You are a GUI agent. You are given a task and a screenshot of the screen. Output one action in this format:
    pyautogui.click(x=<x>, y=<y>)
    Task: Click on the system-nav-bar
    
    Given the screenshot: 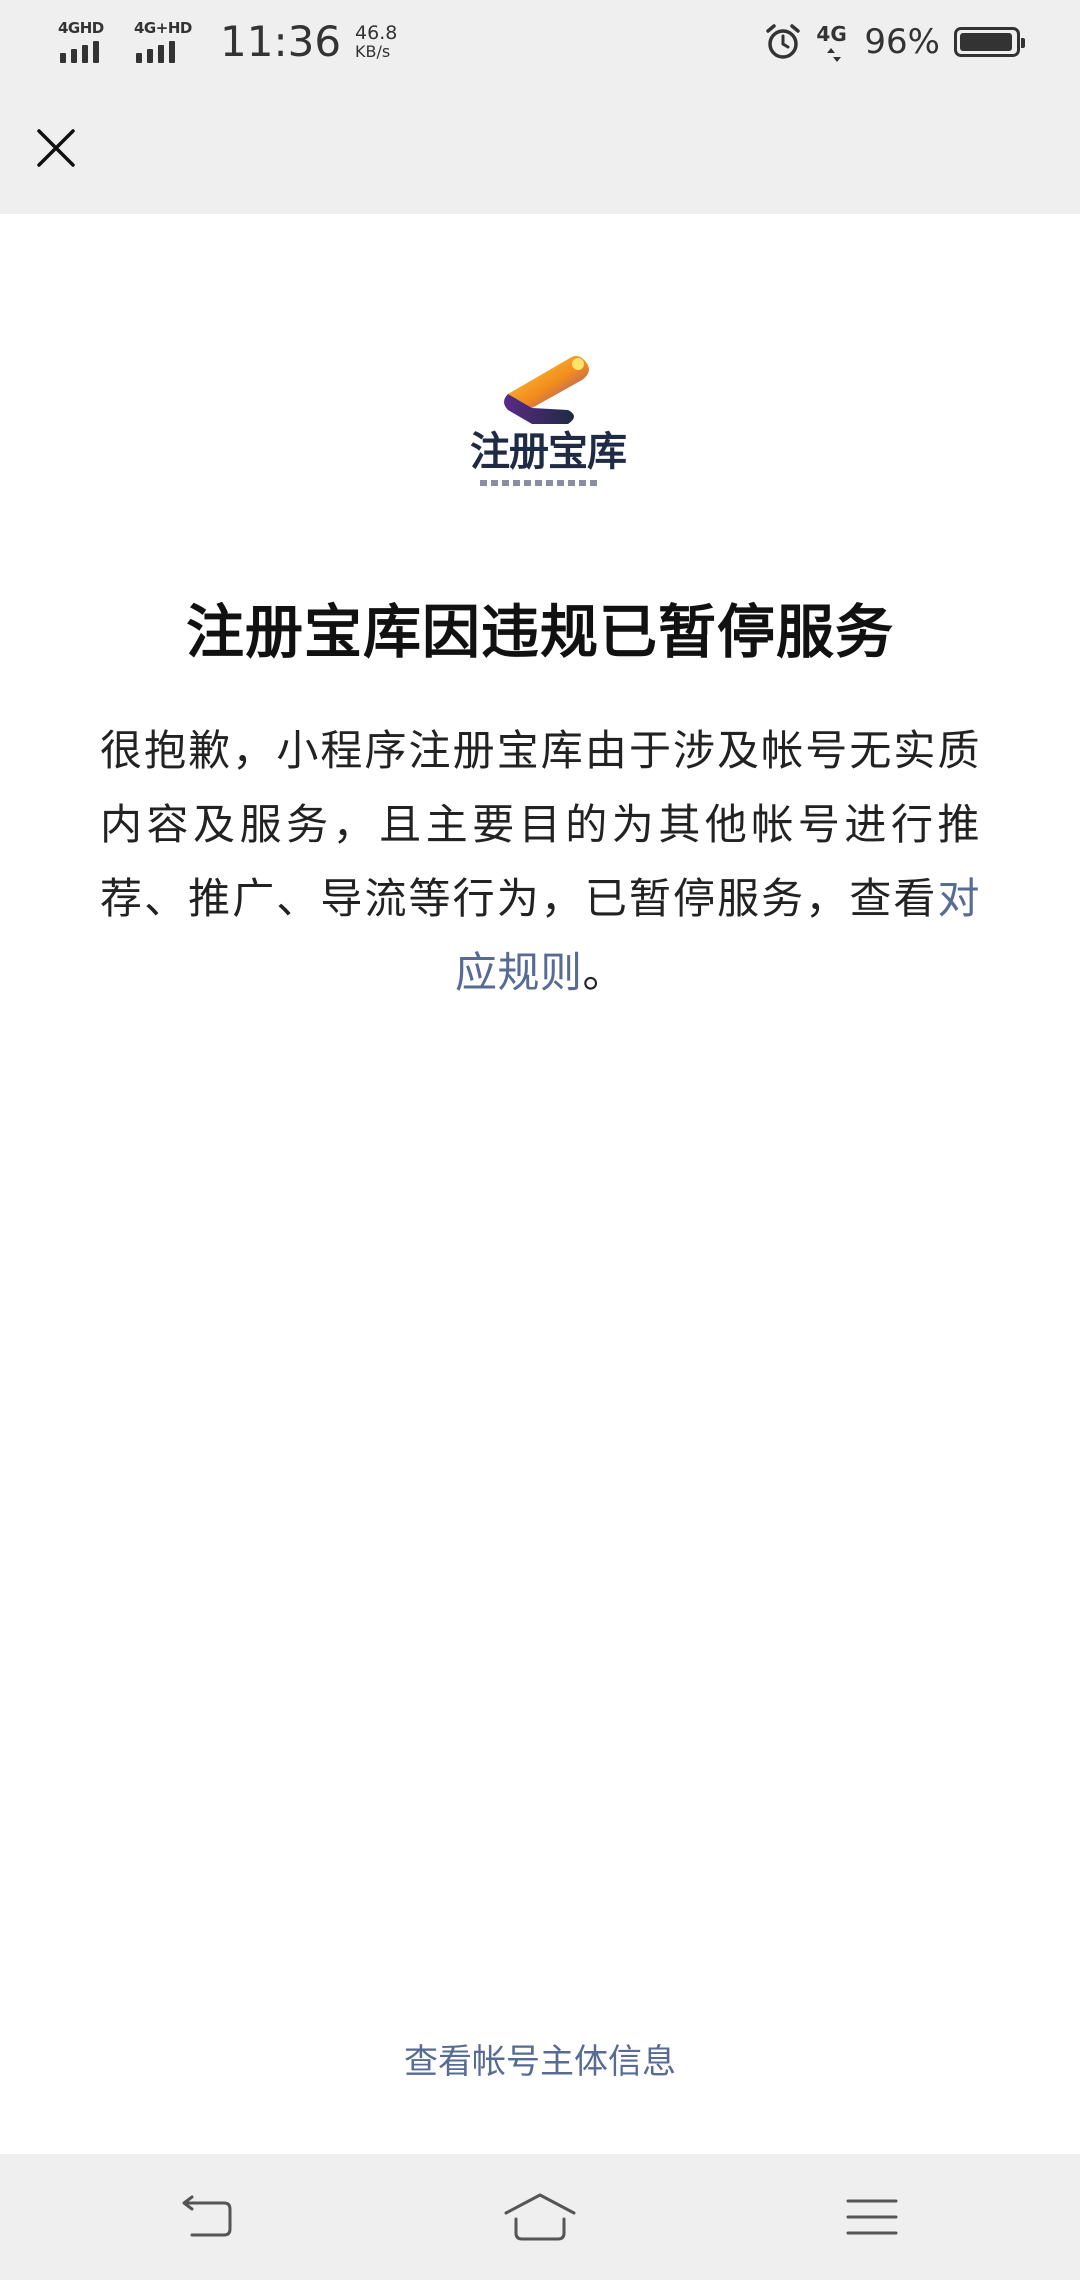 What is the action you would take?
    pyautogui.click(x=540, y=2217)
    